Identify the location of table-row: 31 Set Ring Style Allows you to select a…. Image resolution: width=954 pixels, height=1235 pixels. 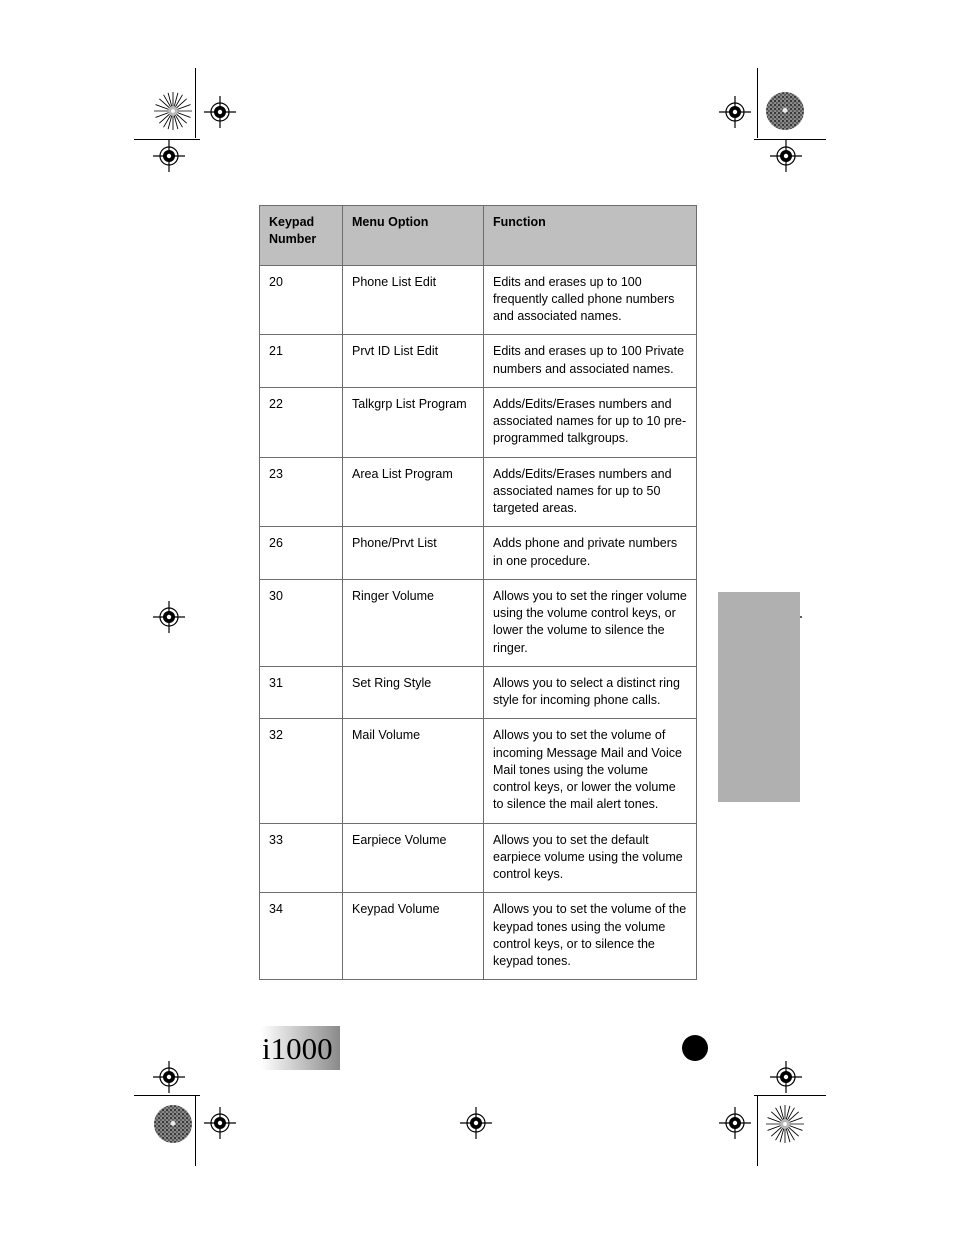
(478, 692).